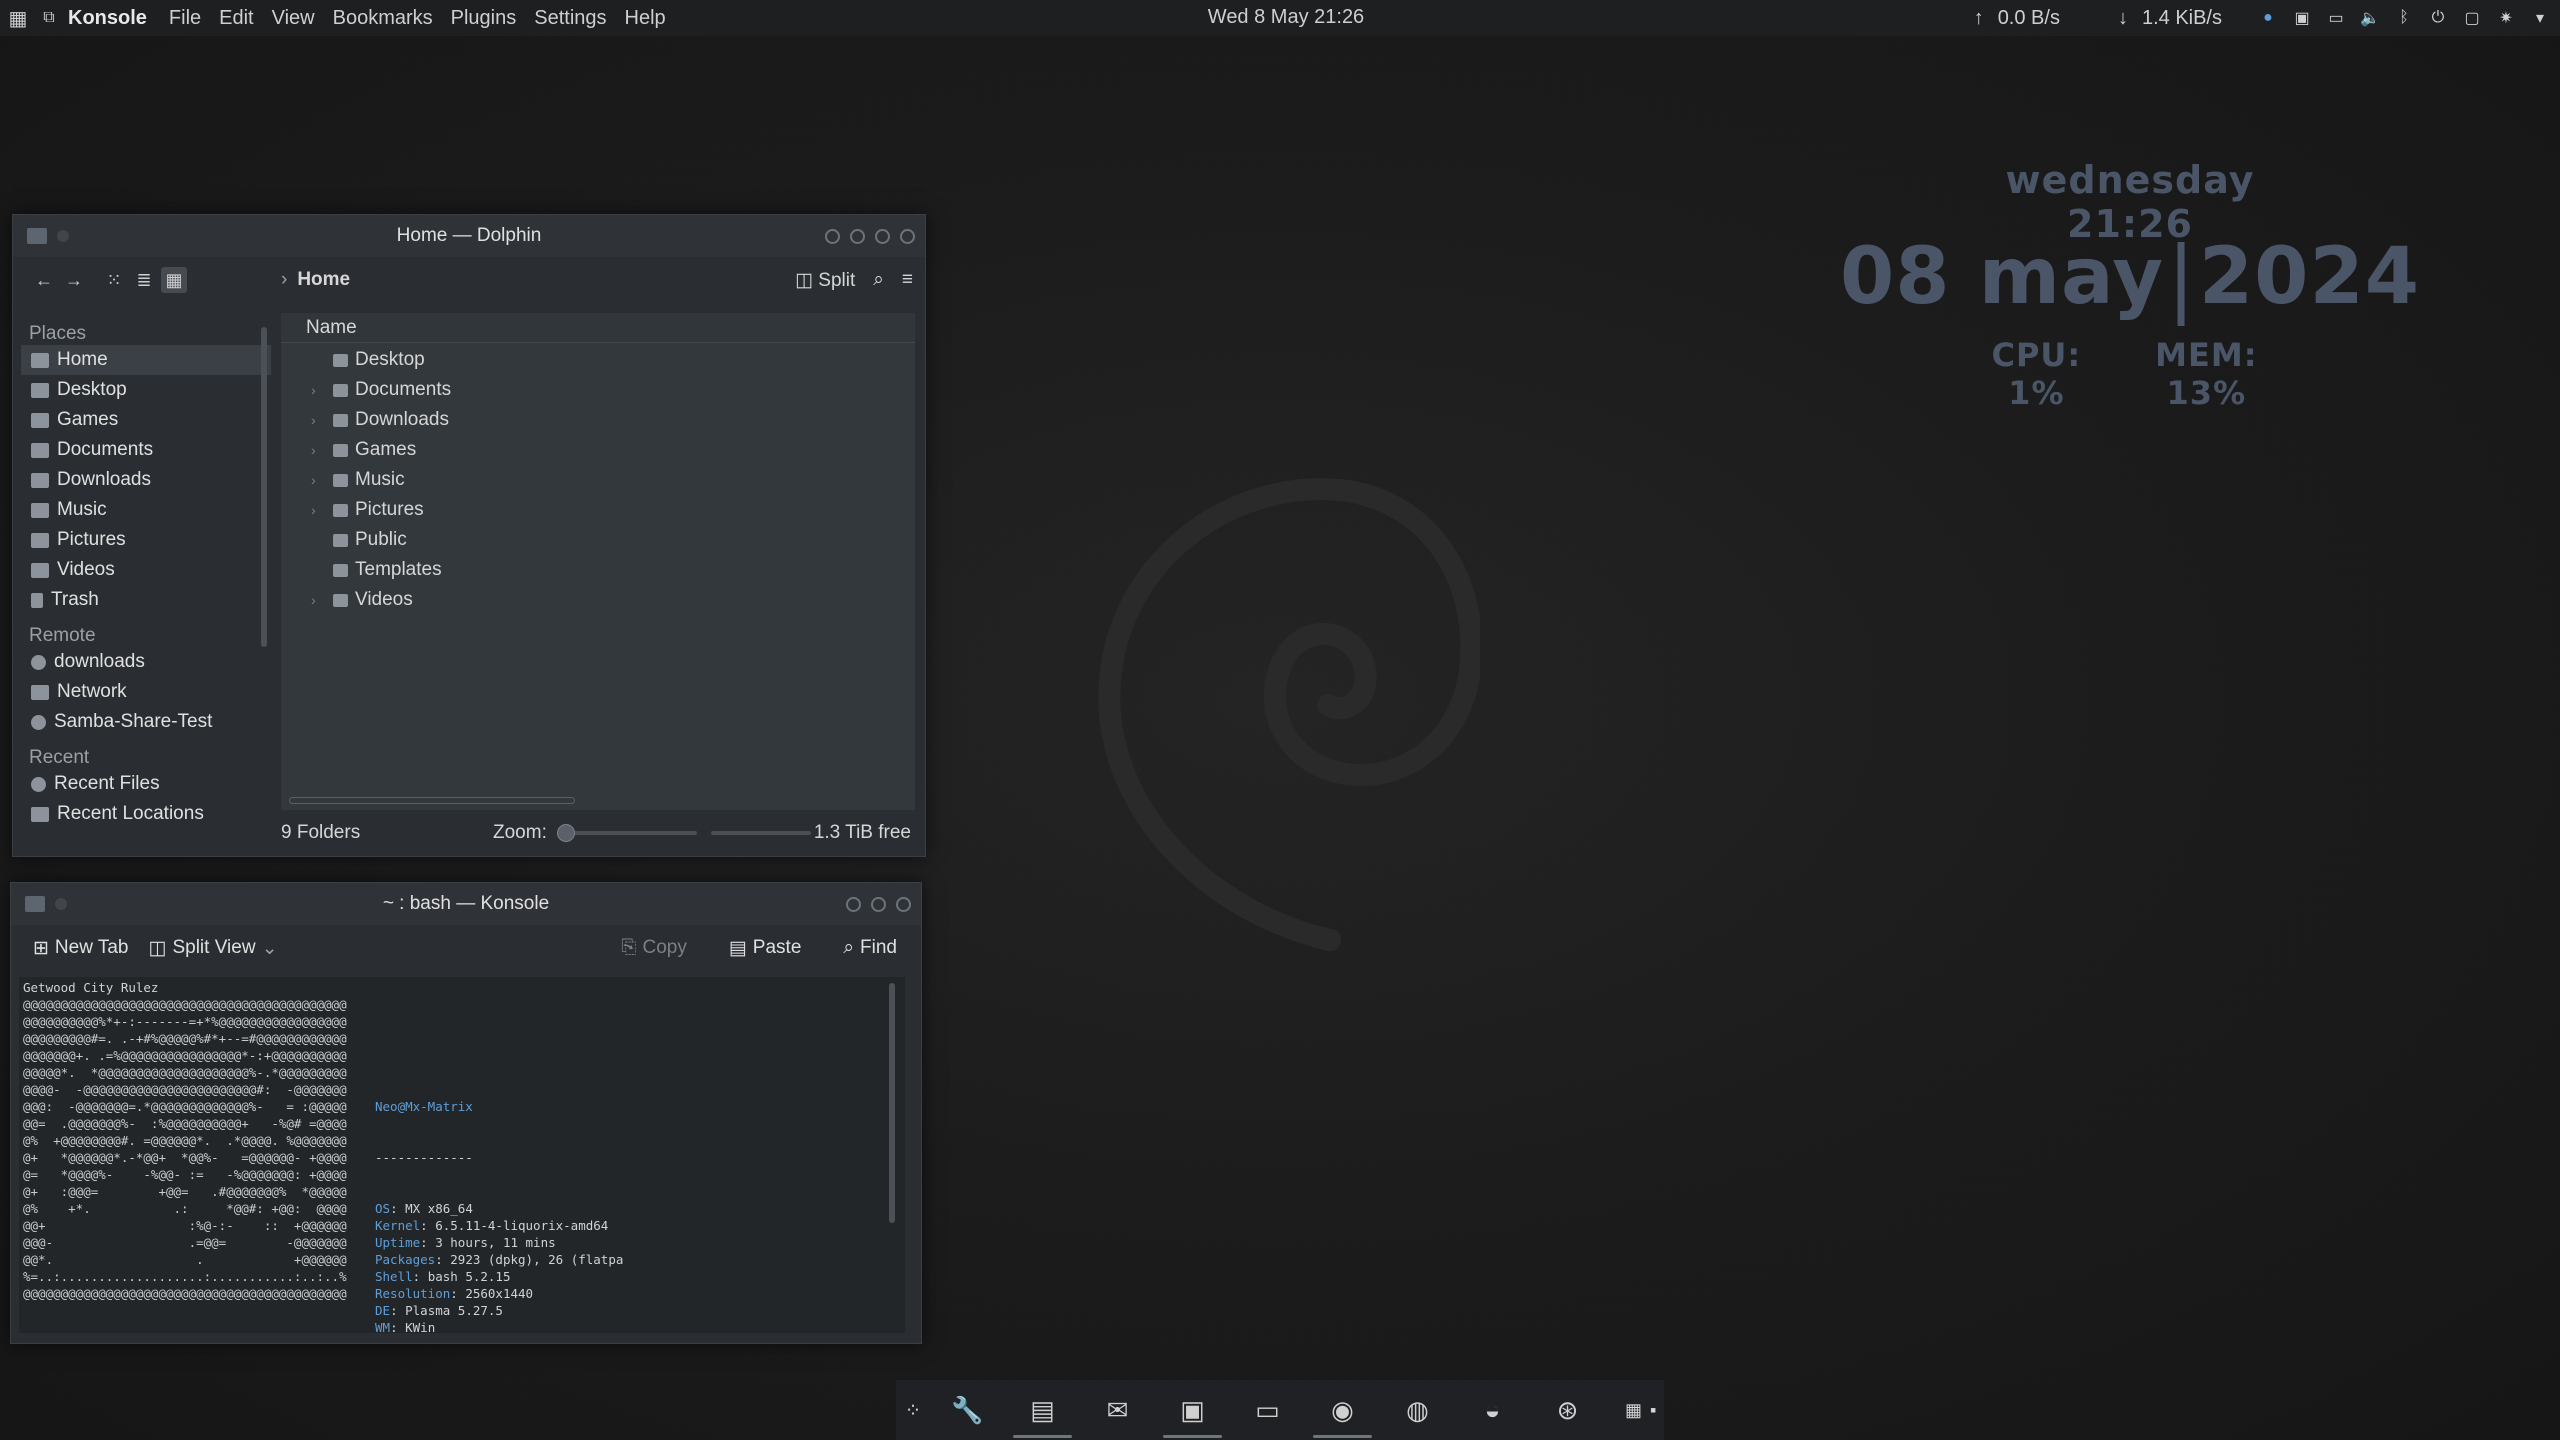 The width and height of the screenshot is (2560, 1440). What do you see at coordinates (598, 480) in the screenshot?
I see `list-item: › Music` at bounding box center [598, 480].